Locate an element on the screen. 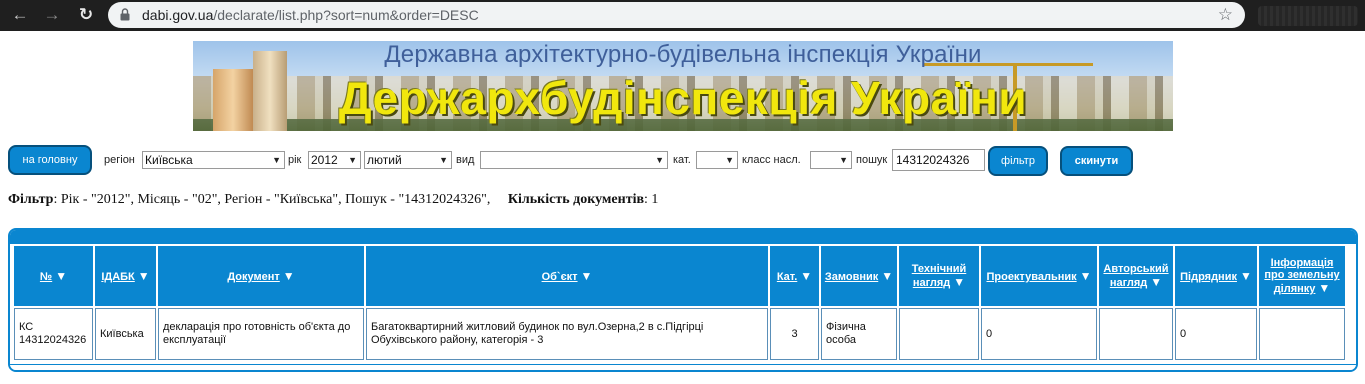 This screenshot has width=1365, height=384. class-select: ▼ is located at coordinates (831, 160).